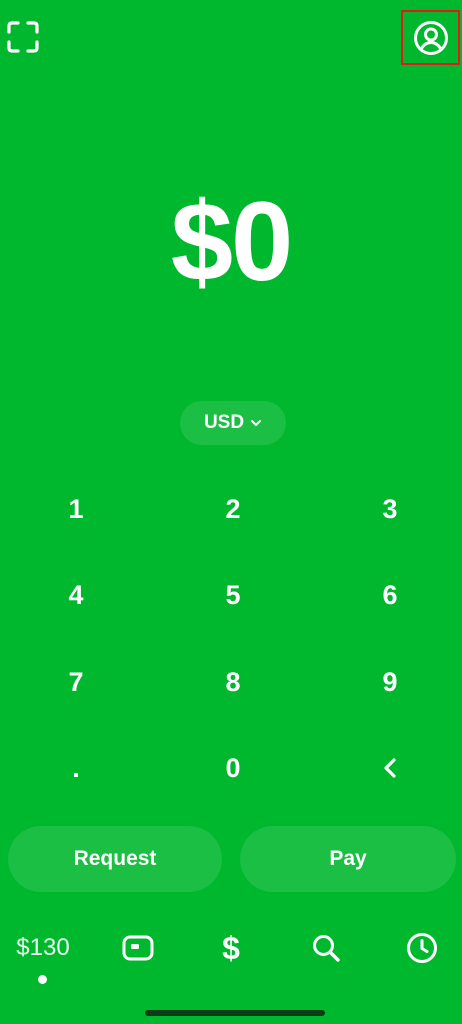 This screenshot has width=462, height=1024. Describe the element at coordinates (42, 979) in the screenshot. I see `active-tab-indicator` at that location.